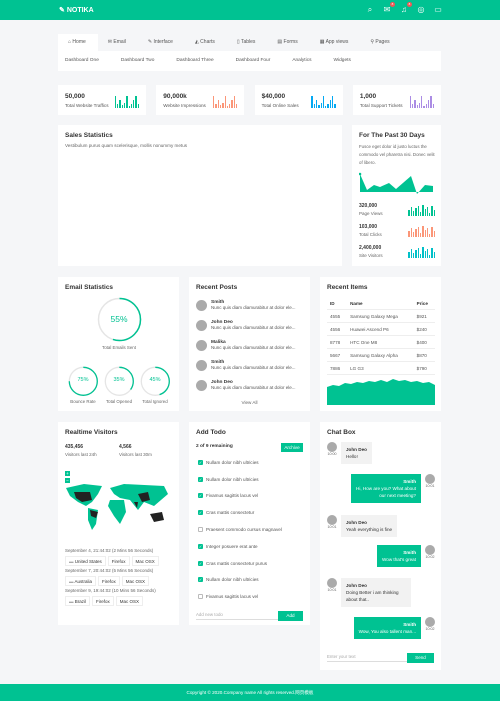 This screenshot has height=701, width=500. What do you see at coordinates (161, 42) in the screenshot?
I see `tab-interface: ✎ Interface` at bounding box center [161, 42].